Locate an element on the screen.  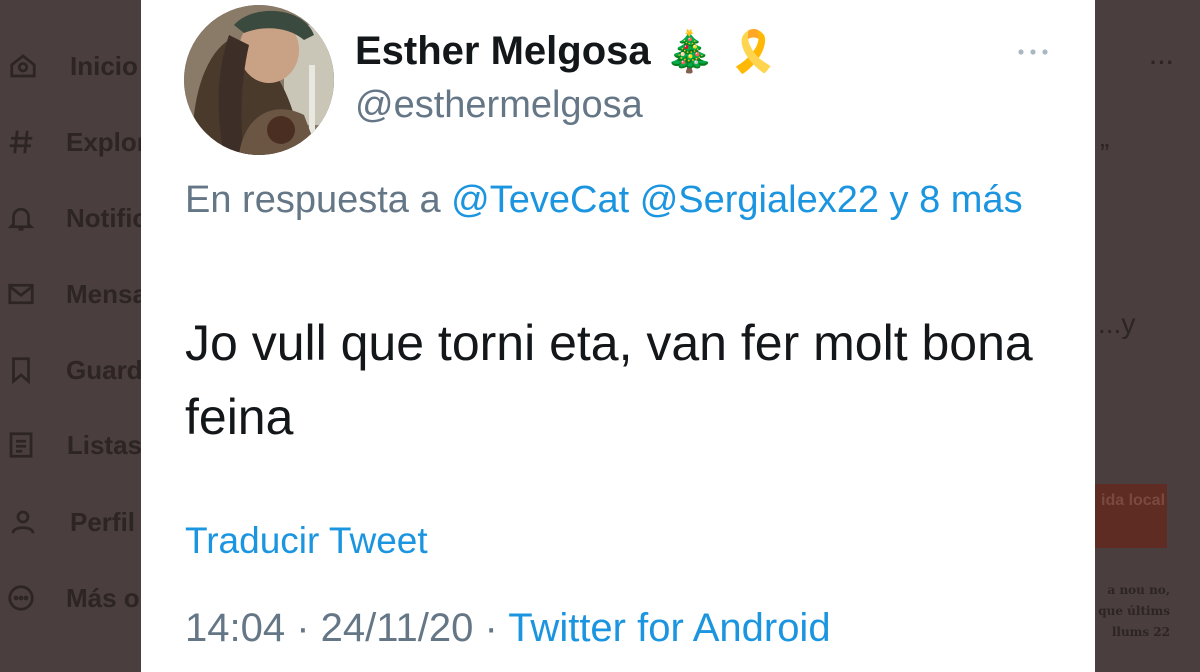
hashtag-icon is located at coordinates (21, 142).